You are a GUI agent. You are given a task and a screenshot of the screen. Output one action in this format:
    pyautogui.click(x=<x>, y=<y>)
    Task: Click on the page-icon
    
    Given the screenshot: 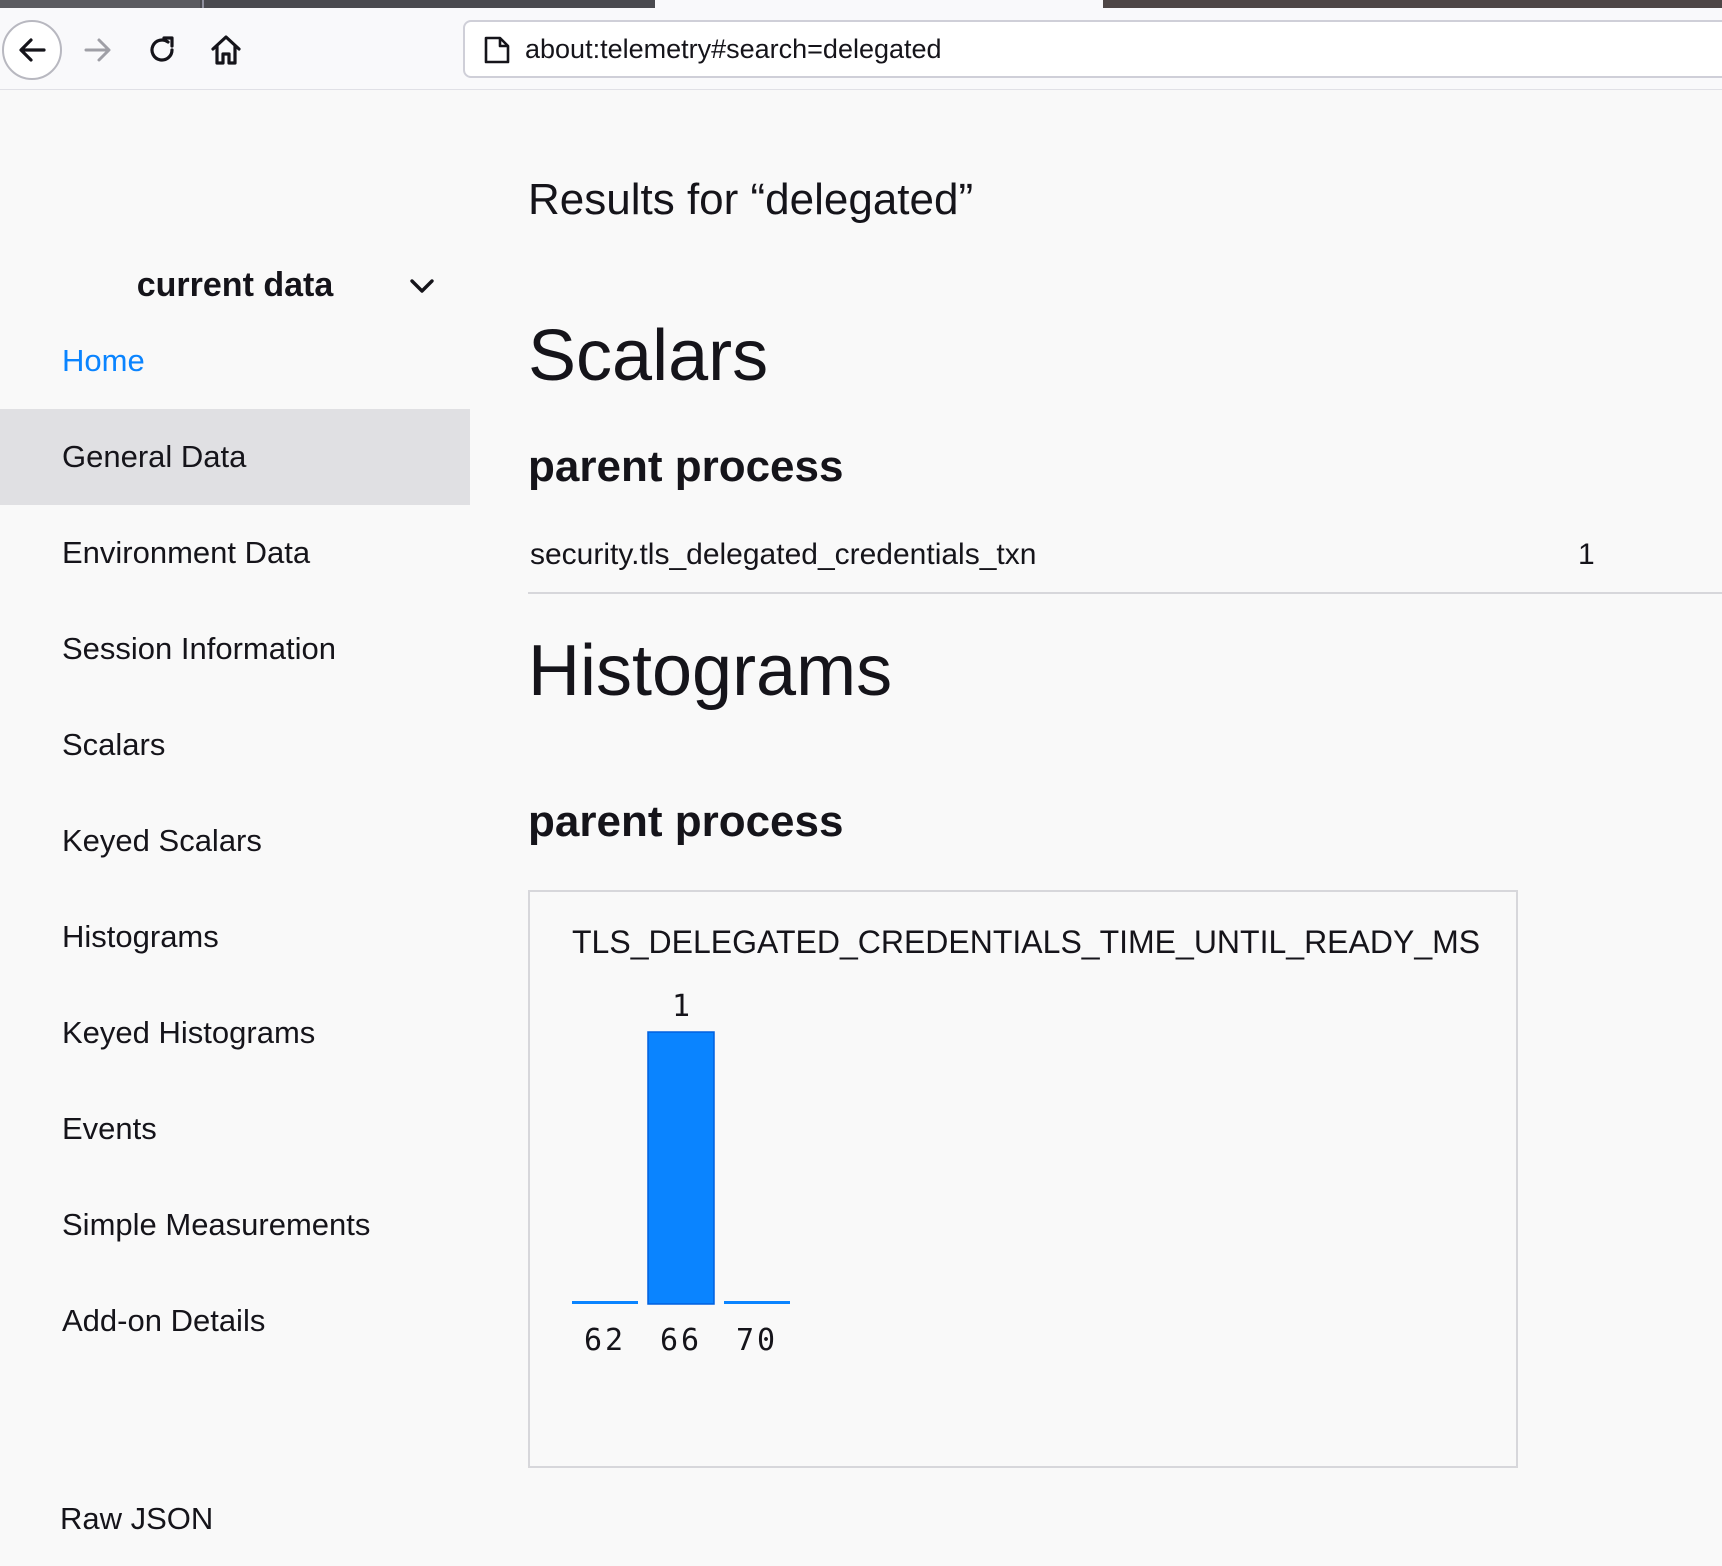 What is the action you would take?
    pyautogui.click(x=497, y=50)
    